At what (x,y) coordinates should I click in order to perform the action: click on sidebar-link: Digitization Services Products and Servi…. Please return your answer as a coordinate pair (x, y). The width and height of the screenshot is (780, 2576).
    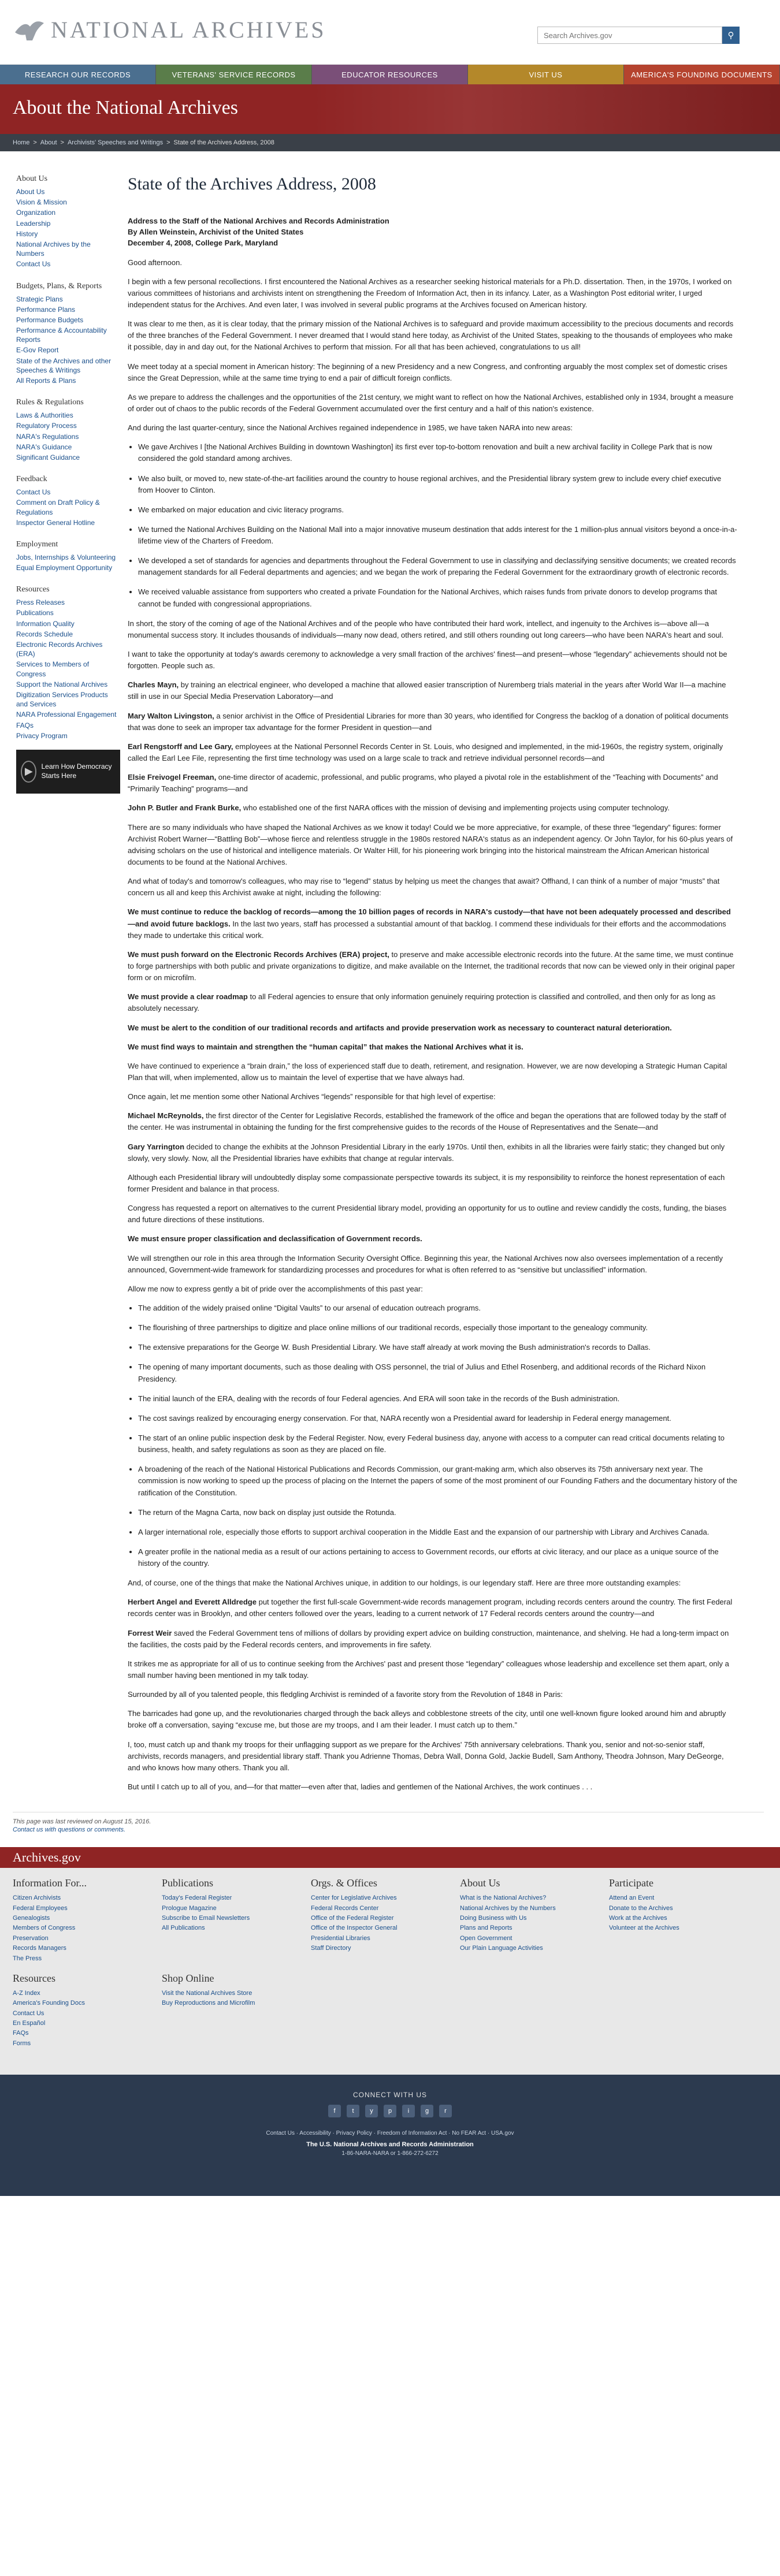
    Looking at the image, I should click on (67, 700).